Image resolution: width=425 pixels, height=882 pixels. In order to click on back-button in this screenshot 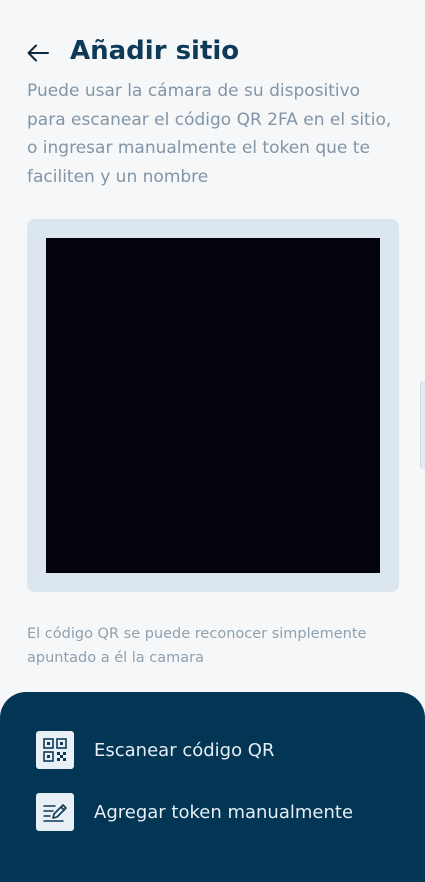, I will do `click(38, 53)`.